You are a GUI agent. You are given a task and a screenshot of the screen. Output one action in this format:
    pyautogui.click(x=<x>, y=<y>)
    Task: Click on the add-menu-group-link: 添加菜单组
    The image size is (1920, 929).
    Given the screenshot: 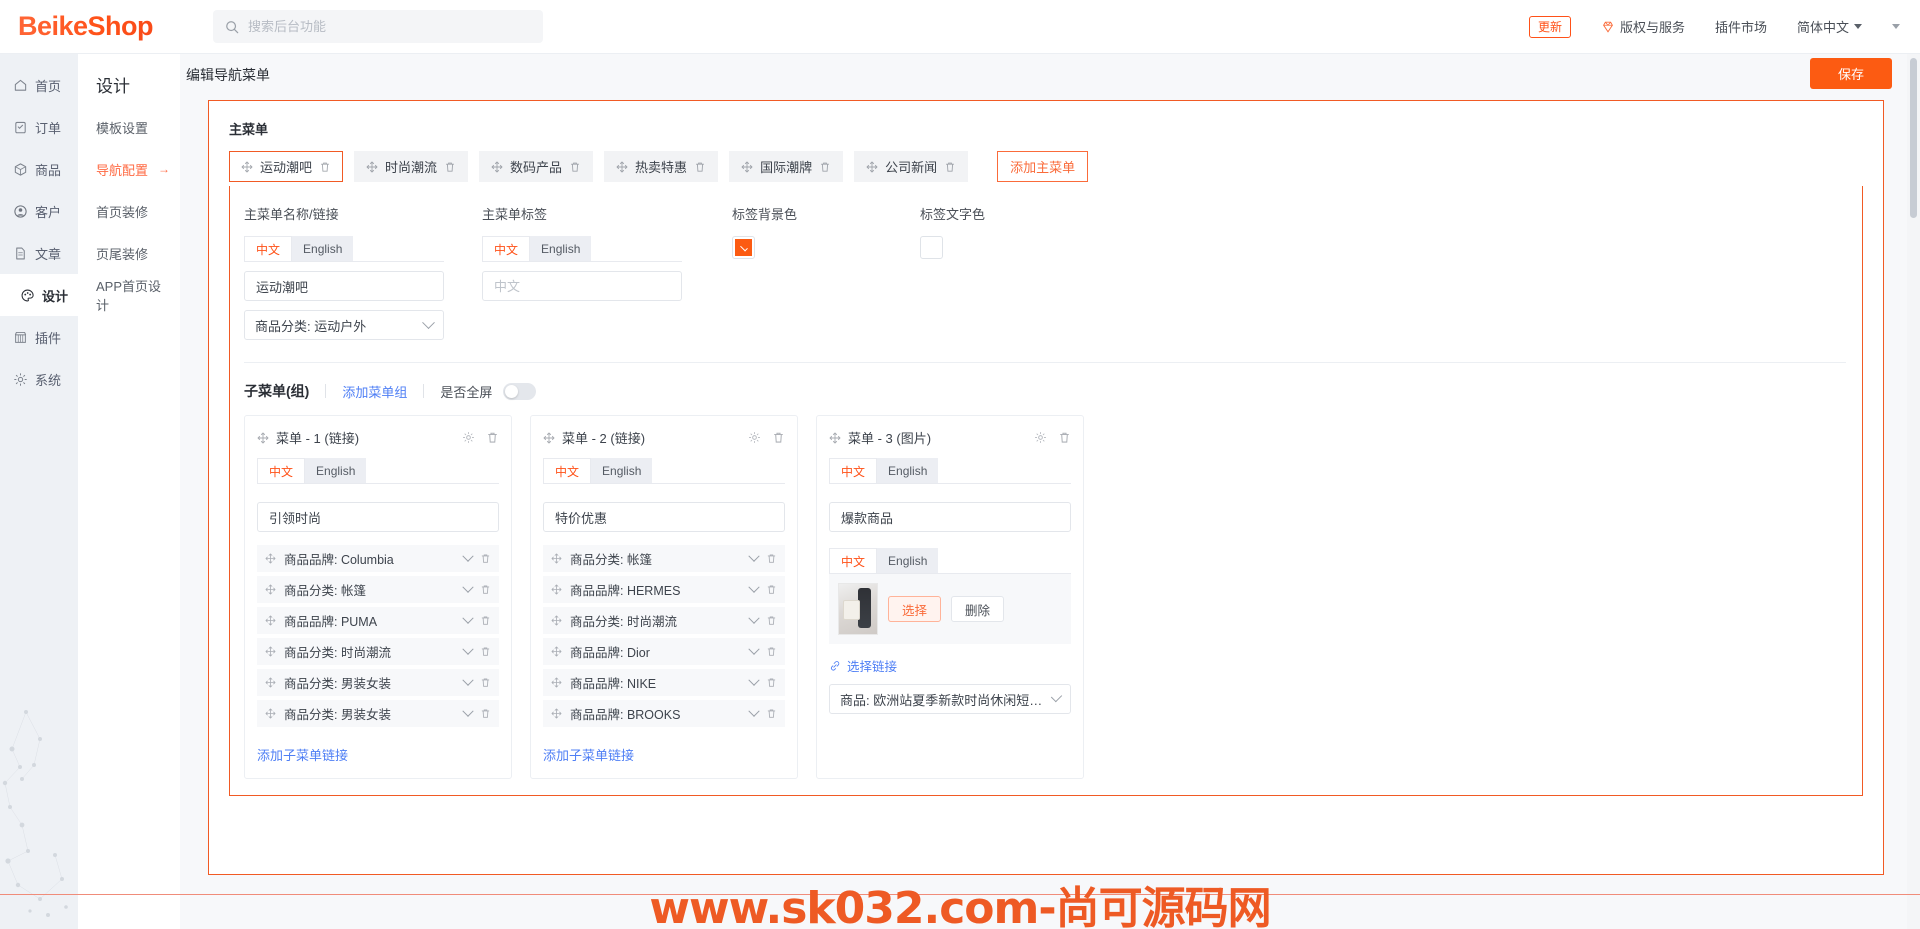 What is the action you would take?
    pyautogui.click(x=374, y=391)
    